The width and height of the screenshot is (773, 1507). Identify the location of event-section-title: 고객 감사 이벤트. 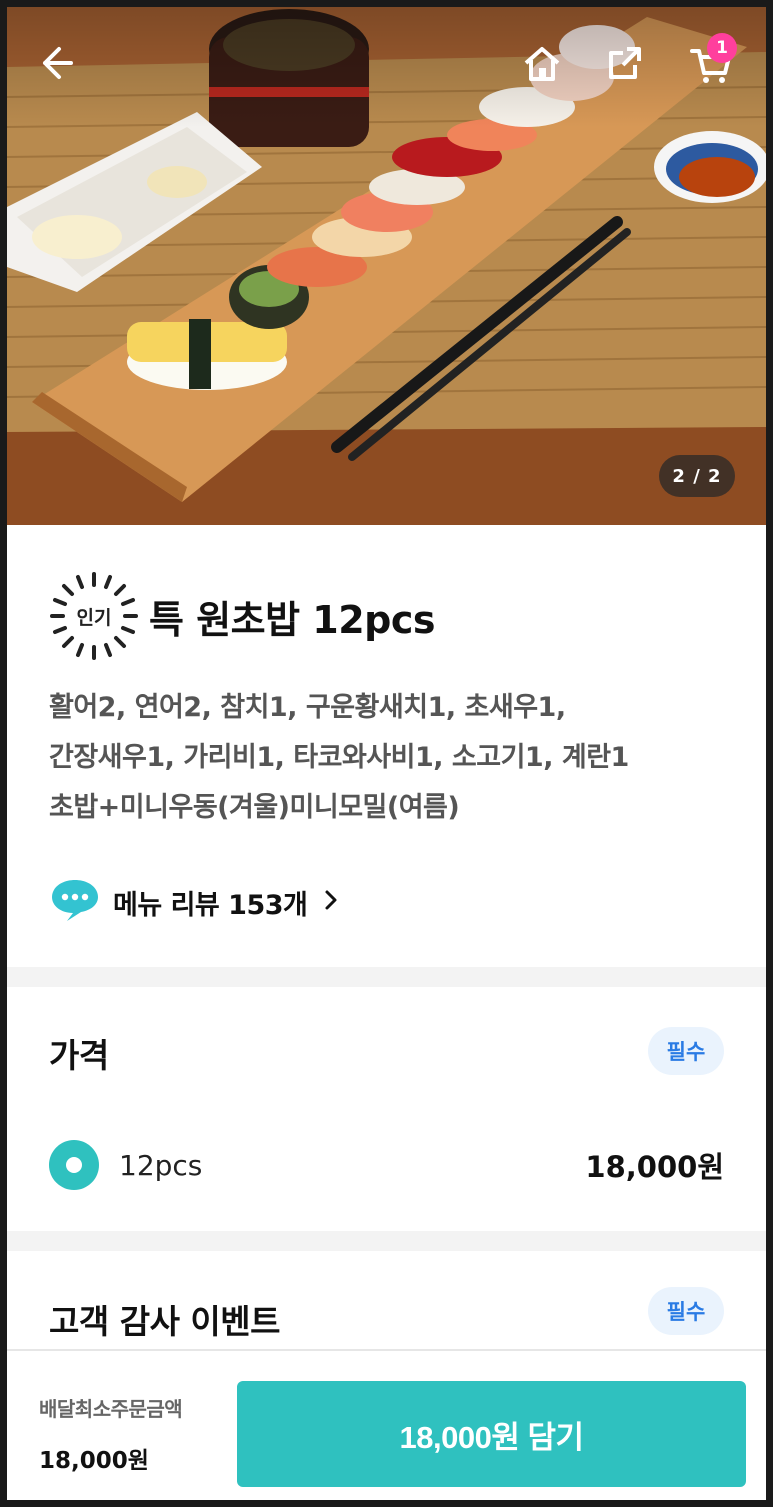
(165, 1321).